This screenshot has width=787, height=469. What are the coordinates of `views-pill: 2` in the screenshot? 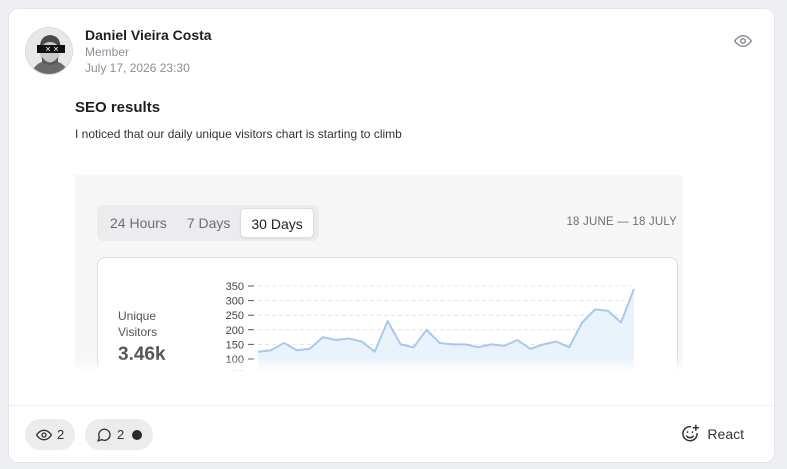 It's located at (50, 434).